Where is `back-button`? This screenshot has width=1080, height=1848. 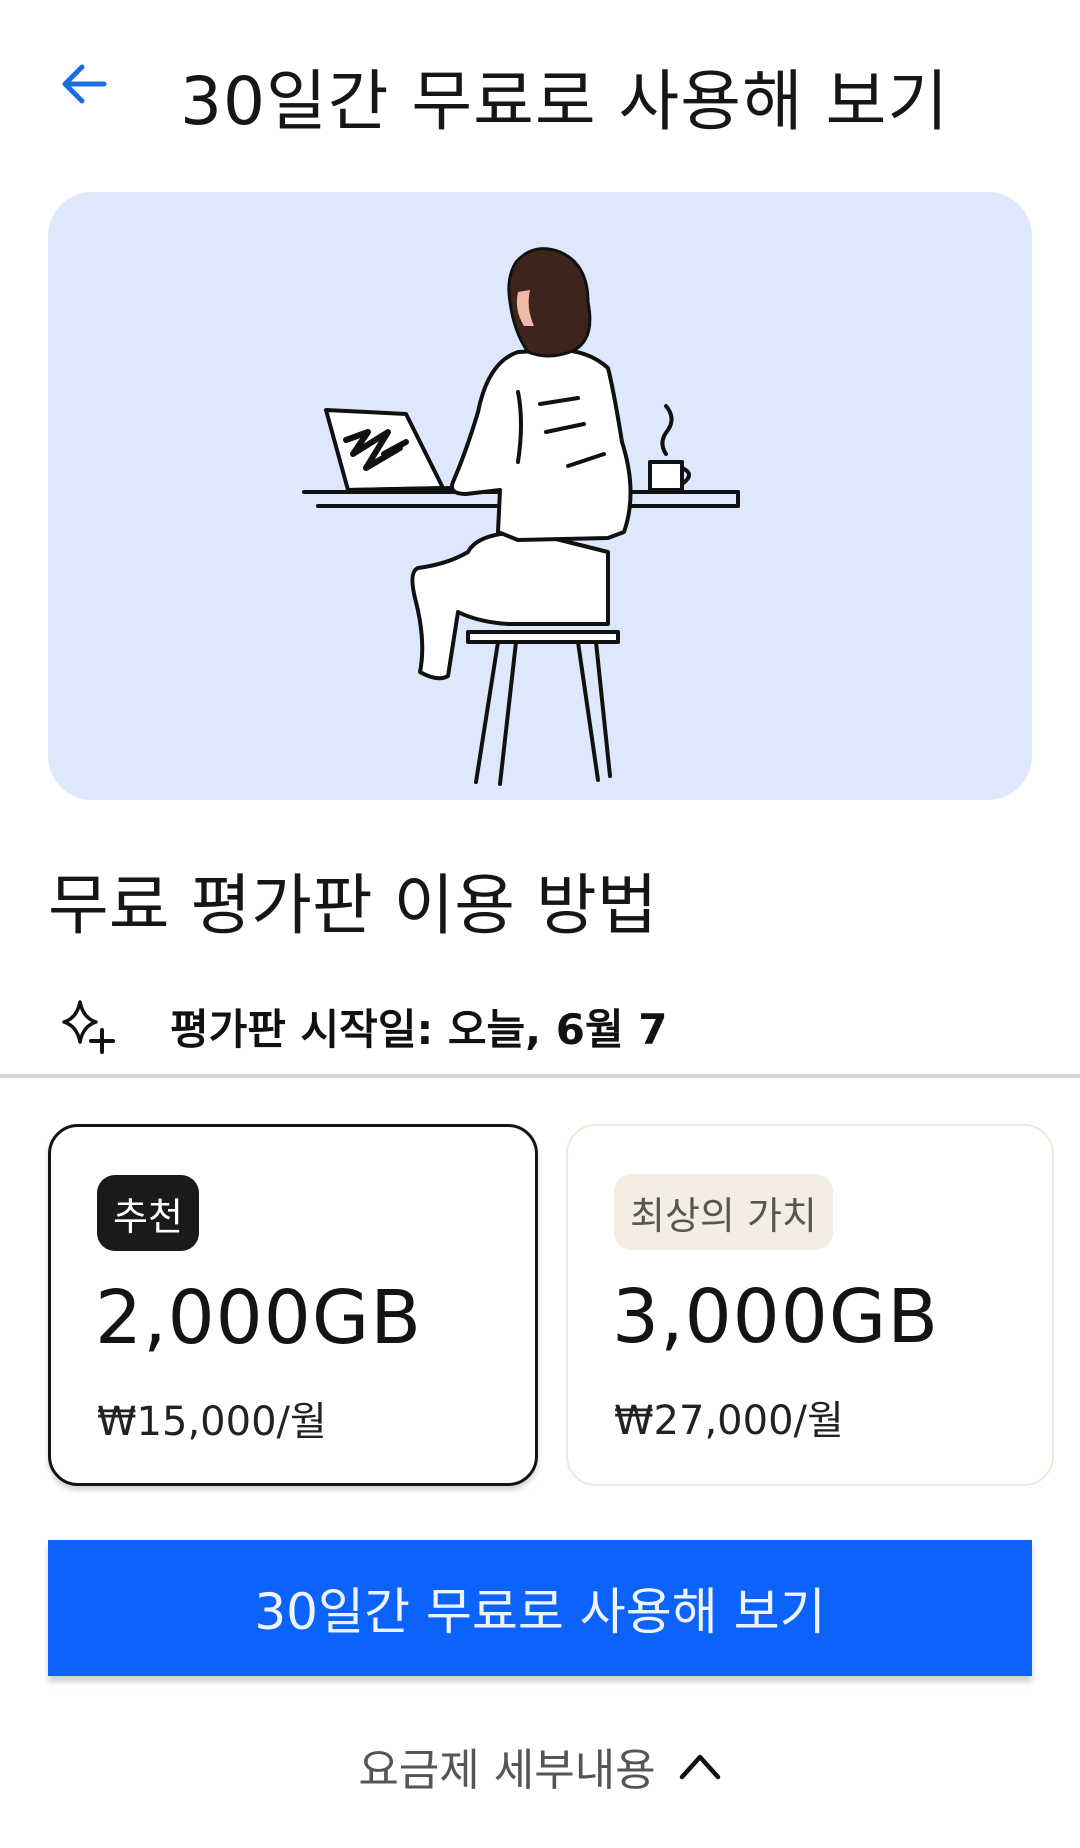
back-button is located at coordinates (84, 84).